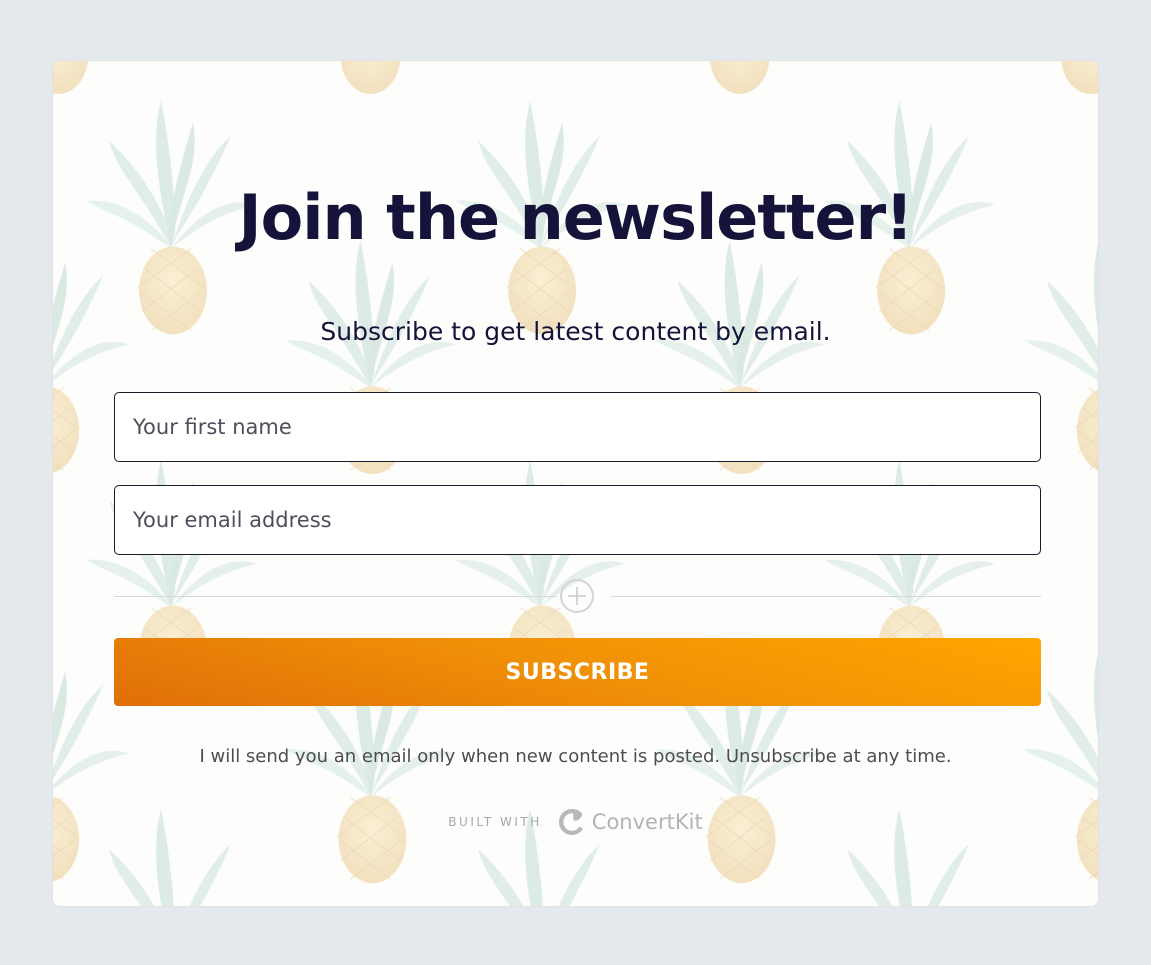 The width and height of the screenshot is (1151, 965). What do you see at coordinates (826, 596) in the screenshot?
I see `divider-line-right` at bounding box center [826, 596].